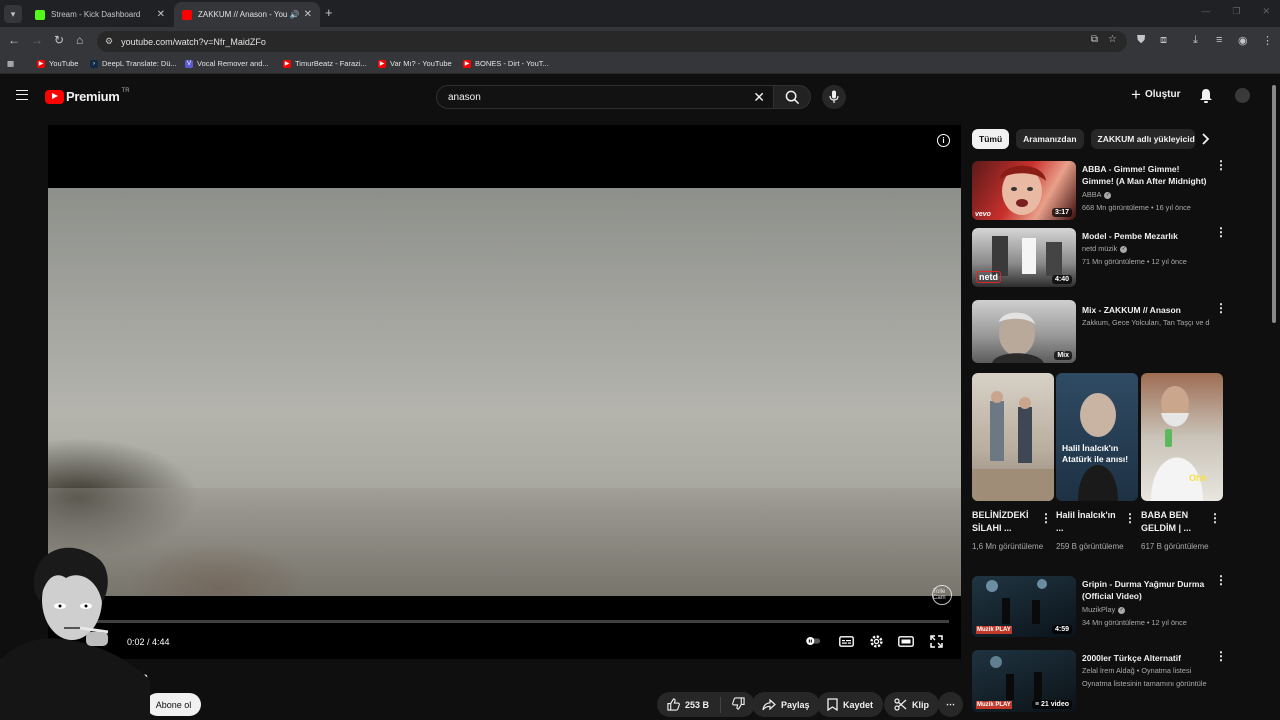  I want to click on channel-label: netd müzik, so click(1100, 248).